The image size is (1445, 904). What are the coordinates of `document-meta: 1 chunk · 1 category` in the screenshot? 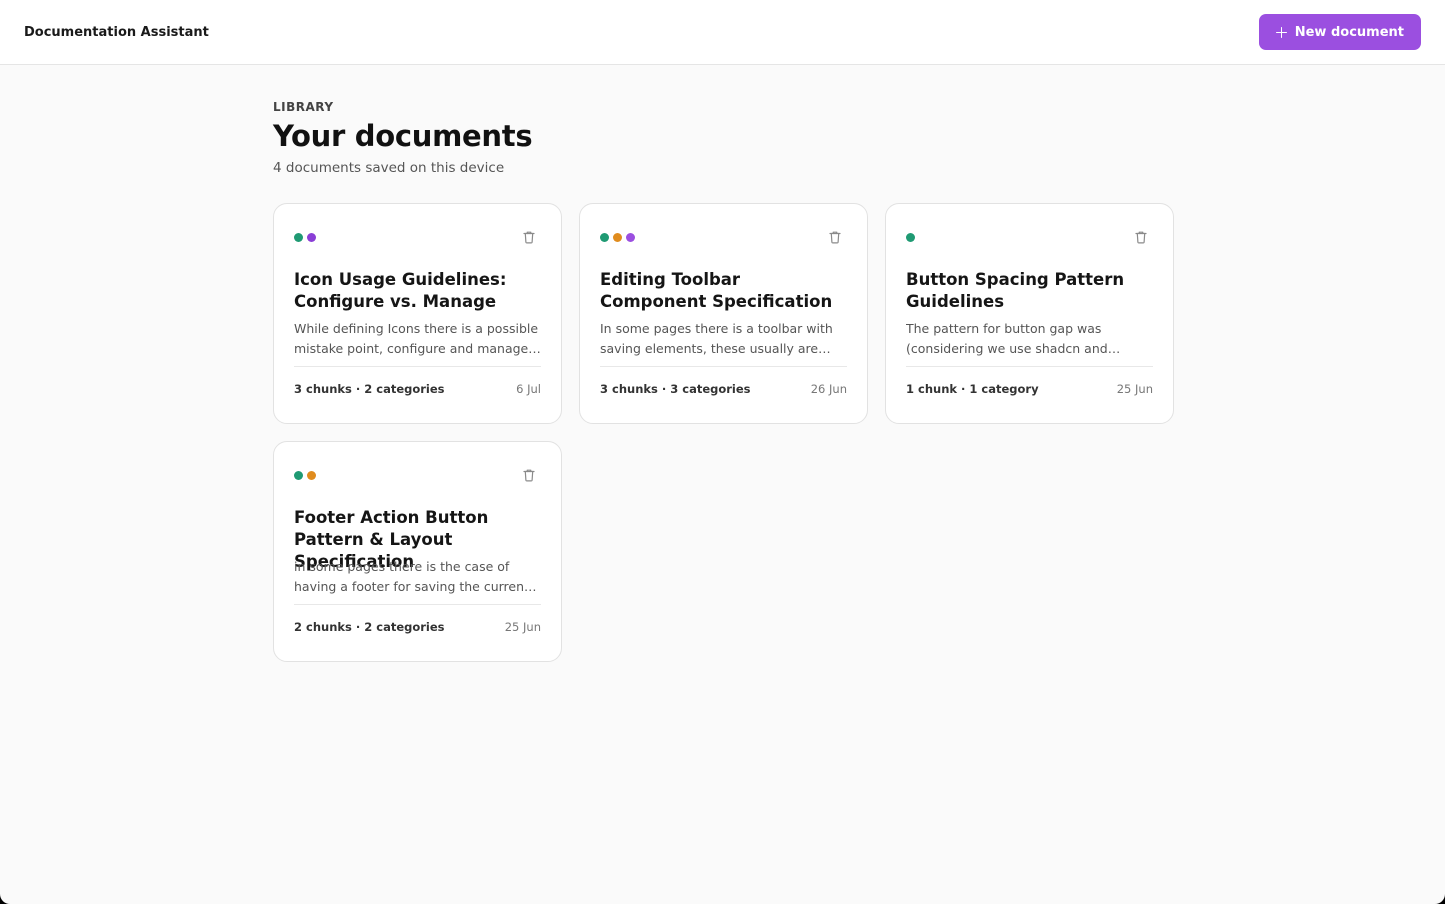 It's located at (972, 389).